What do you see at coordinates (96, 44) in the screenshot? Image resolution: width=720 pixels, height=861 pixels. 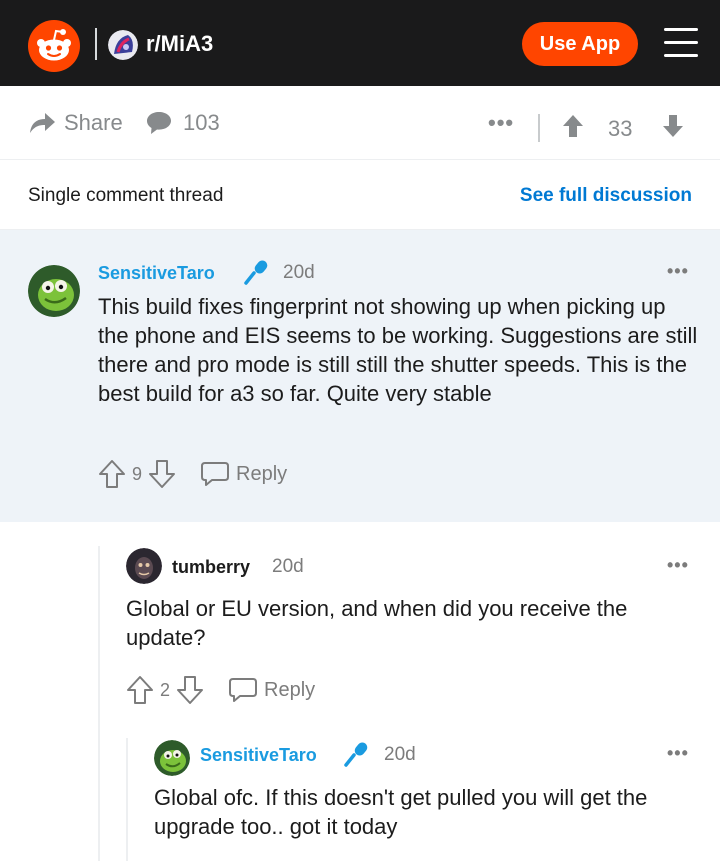 I see `header-divider` at bounding box center [96, 44].